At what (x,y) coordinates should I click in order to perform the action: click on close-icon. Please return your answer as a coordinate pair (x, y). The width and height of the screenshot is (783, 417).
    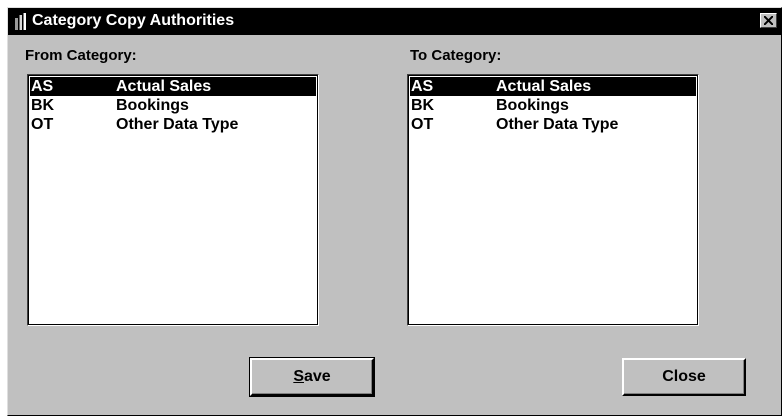
    Looking at the image, I should click on (768, 20).